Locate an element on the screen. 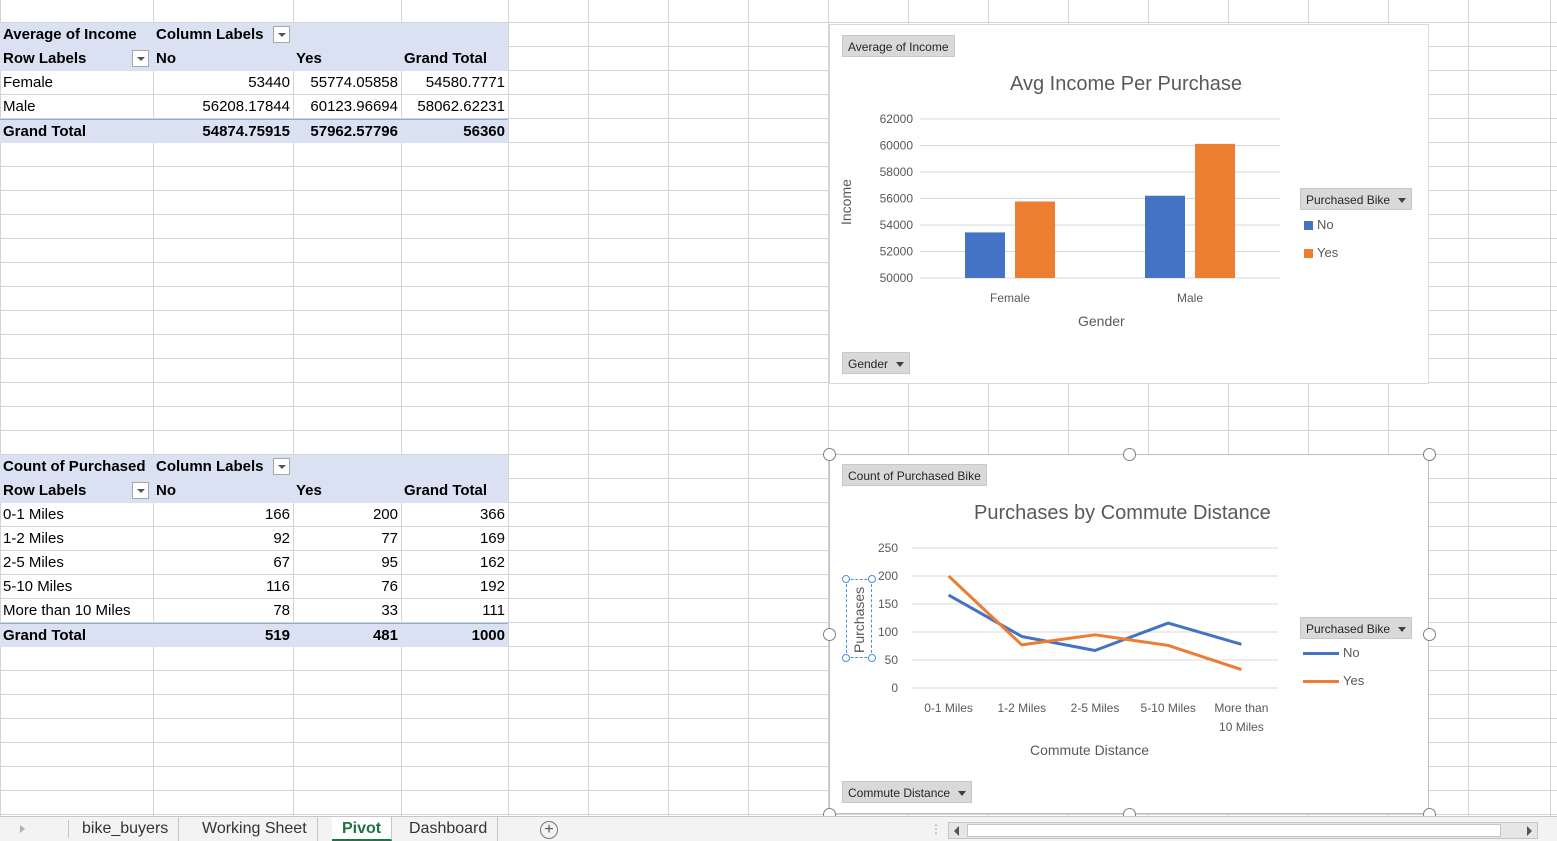 The height and width of the screenshot is (841, 1557). chart-title: Avg Income Per Purchase is located at coordinates (1126, 84).